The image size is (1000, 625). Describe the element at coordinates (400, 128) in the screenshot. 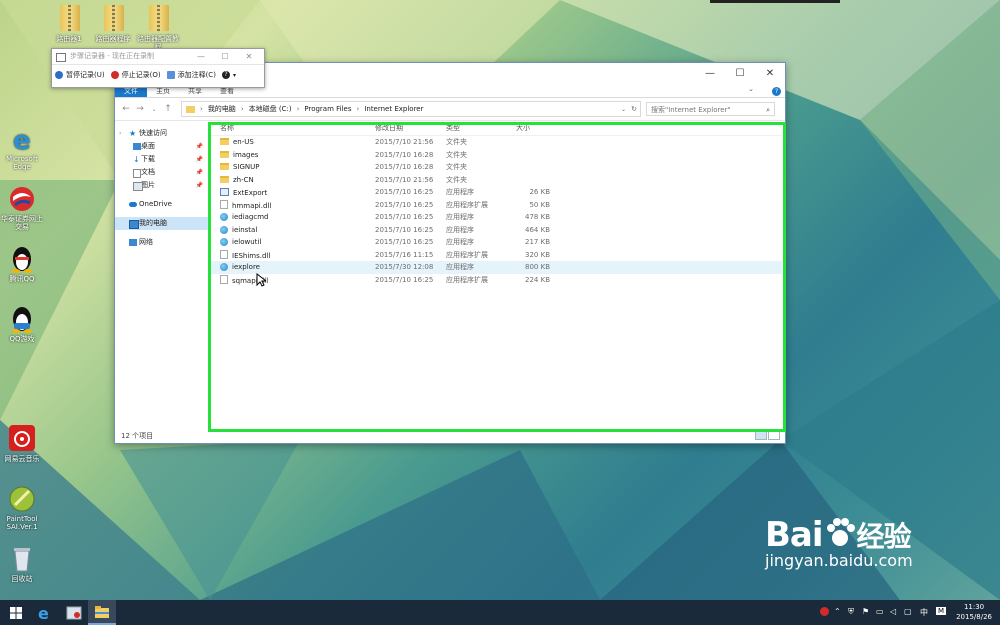

I see `column-date-modified: 修改日期` at that location.